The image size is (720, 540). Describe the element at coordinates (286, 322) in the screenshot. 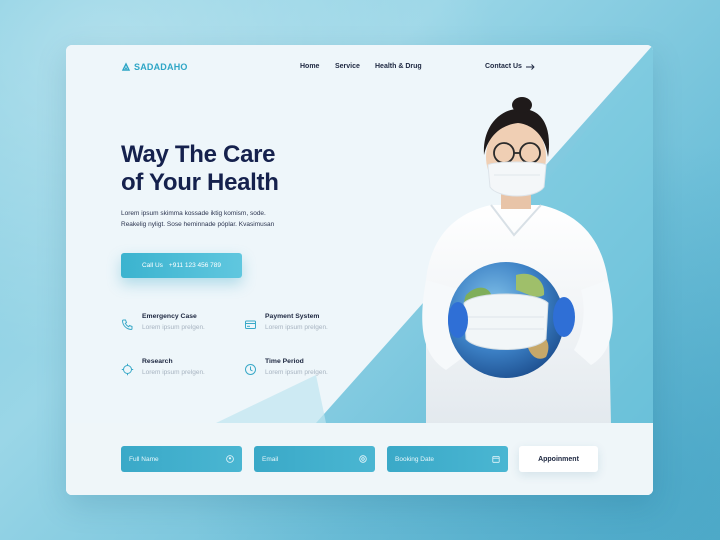

I see `feature-payment: Payment System Lorem ipsum prelgen.` at that location.